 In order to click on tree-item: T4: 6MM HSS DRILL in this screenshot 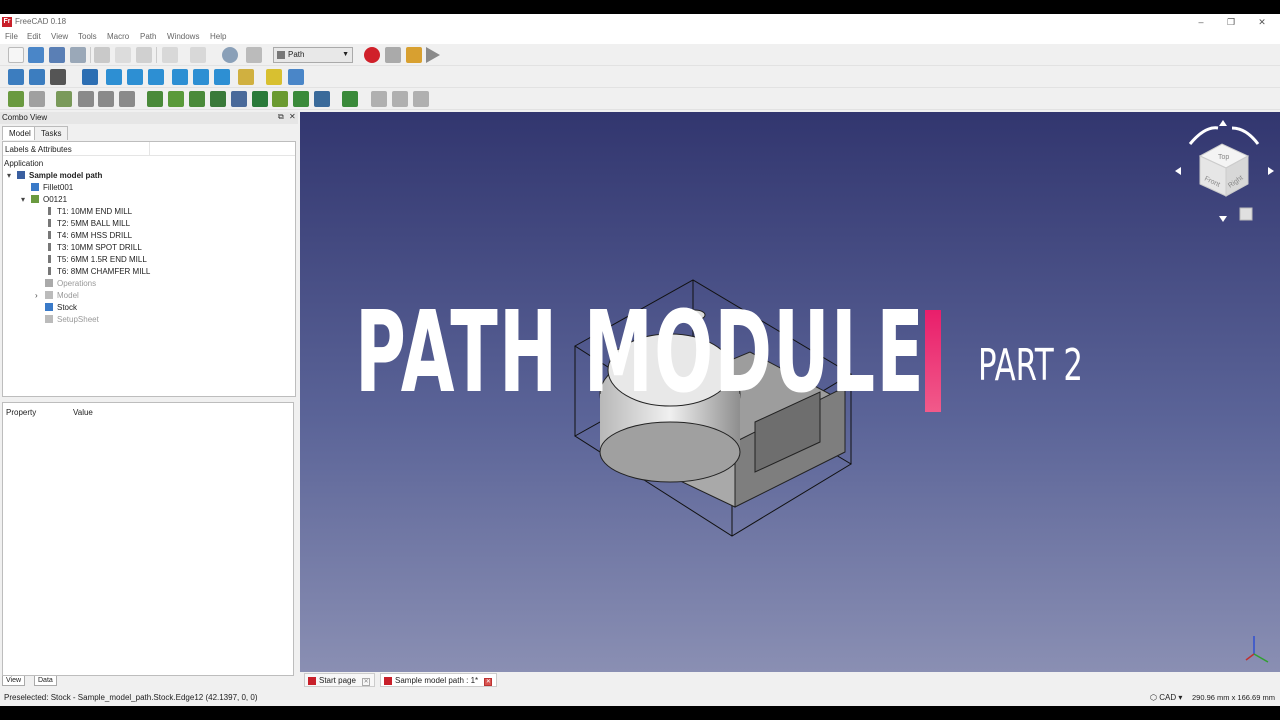, I will do `click(88, 236)`.